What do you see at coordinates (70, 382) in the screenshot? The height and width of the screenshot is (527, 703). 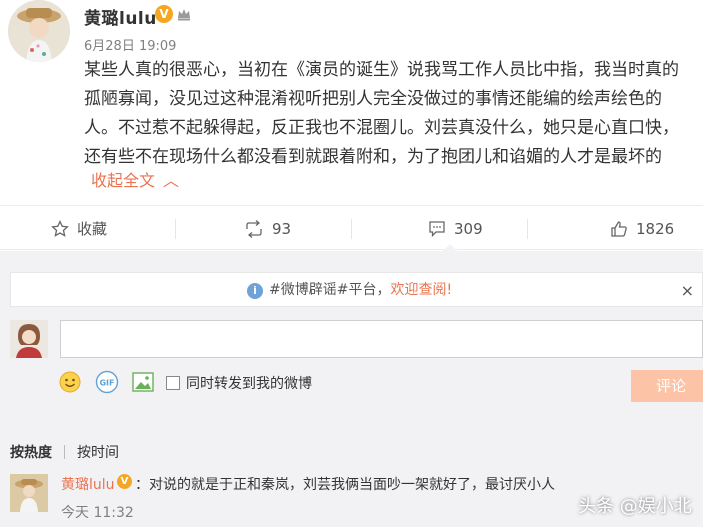 I see `emoji-icon` at bounding box center [70, 382].